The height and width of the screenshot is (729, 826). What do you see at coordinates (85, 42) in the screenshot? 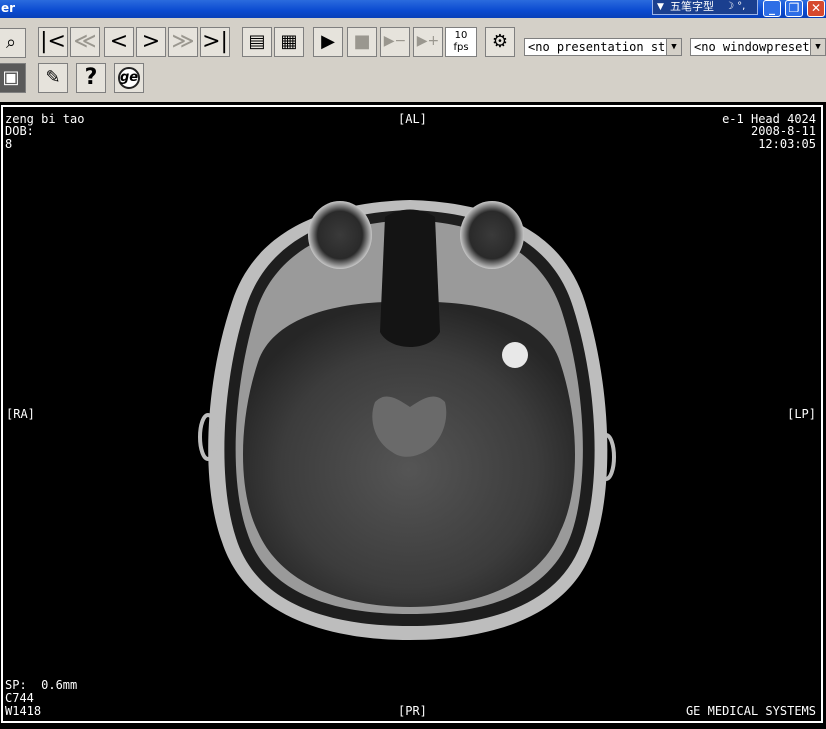
I see `fast-rewind-button: ≪` at bounding box center [85, 42].